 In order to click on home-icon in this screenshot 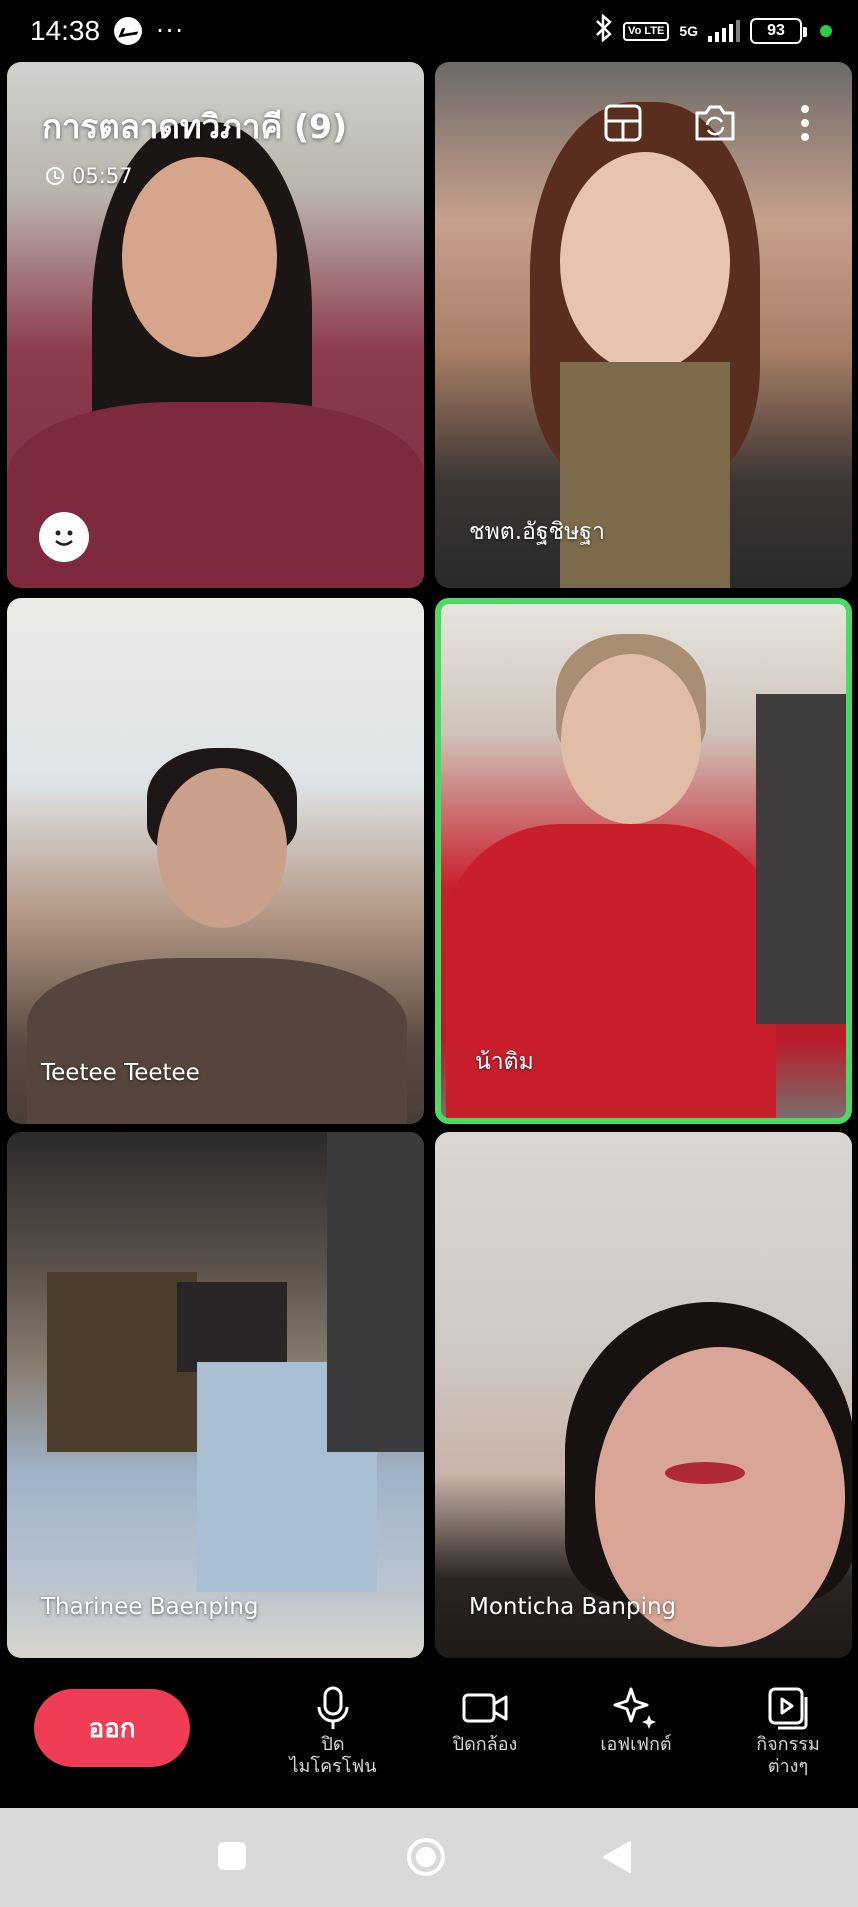, I will do `click(426, 1857)`.